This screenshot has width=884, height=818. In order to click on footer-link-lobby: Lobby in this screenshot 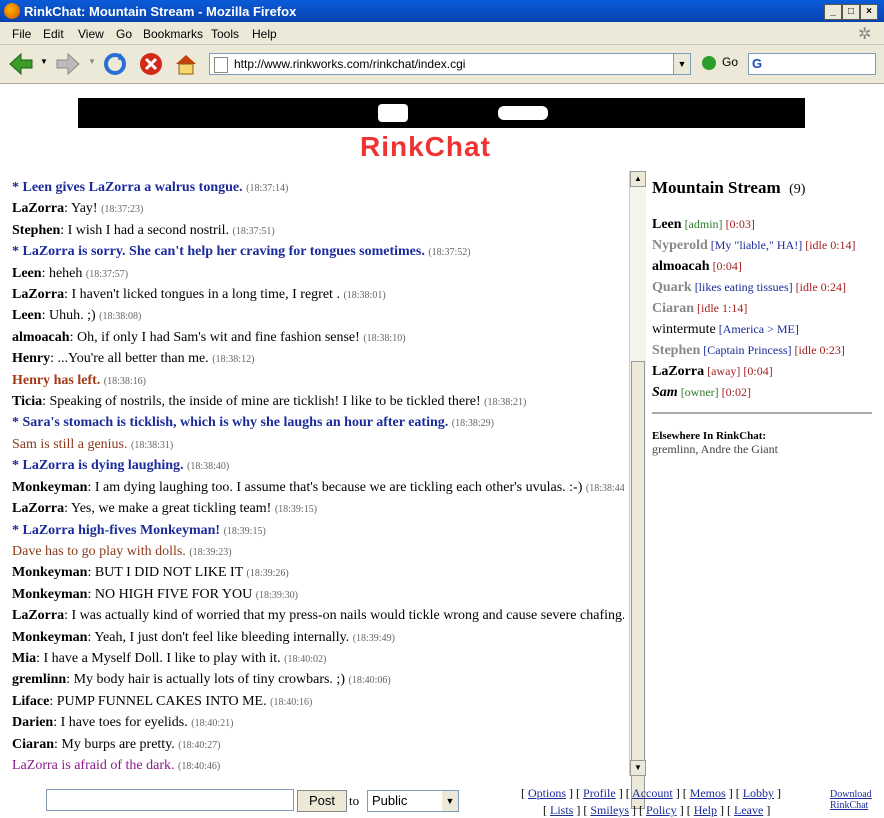, I will do `click(758, 793)`.